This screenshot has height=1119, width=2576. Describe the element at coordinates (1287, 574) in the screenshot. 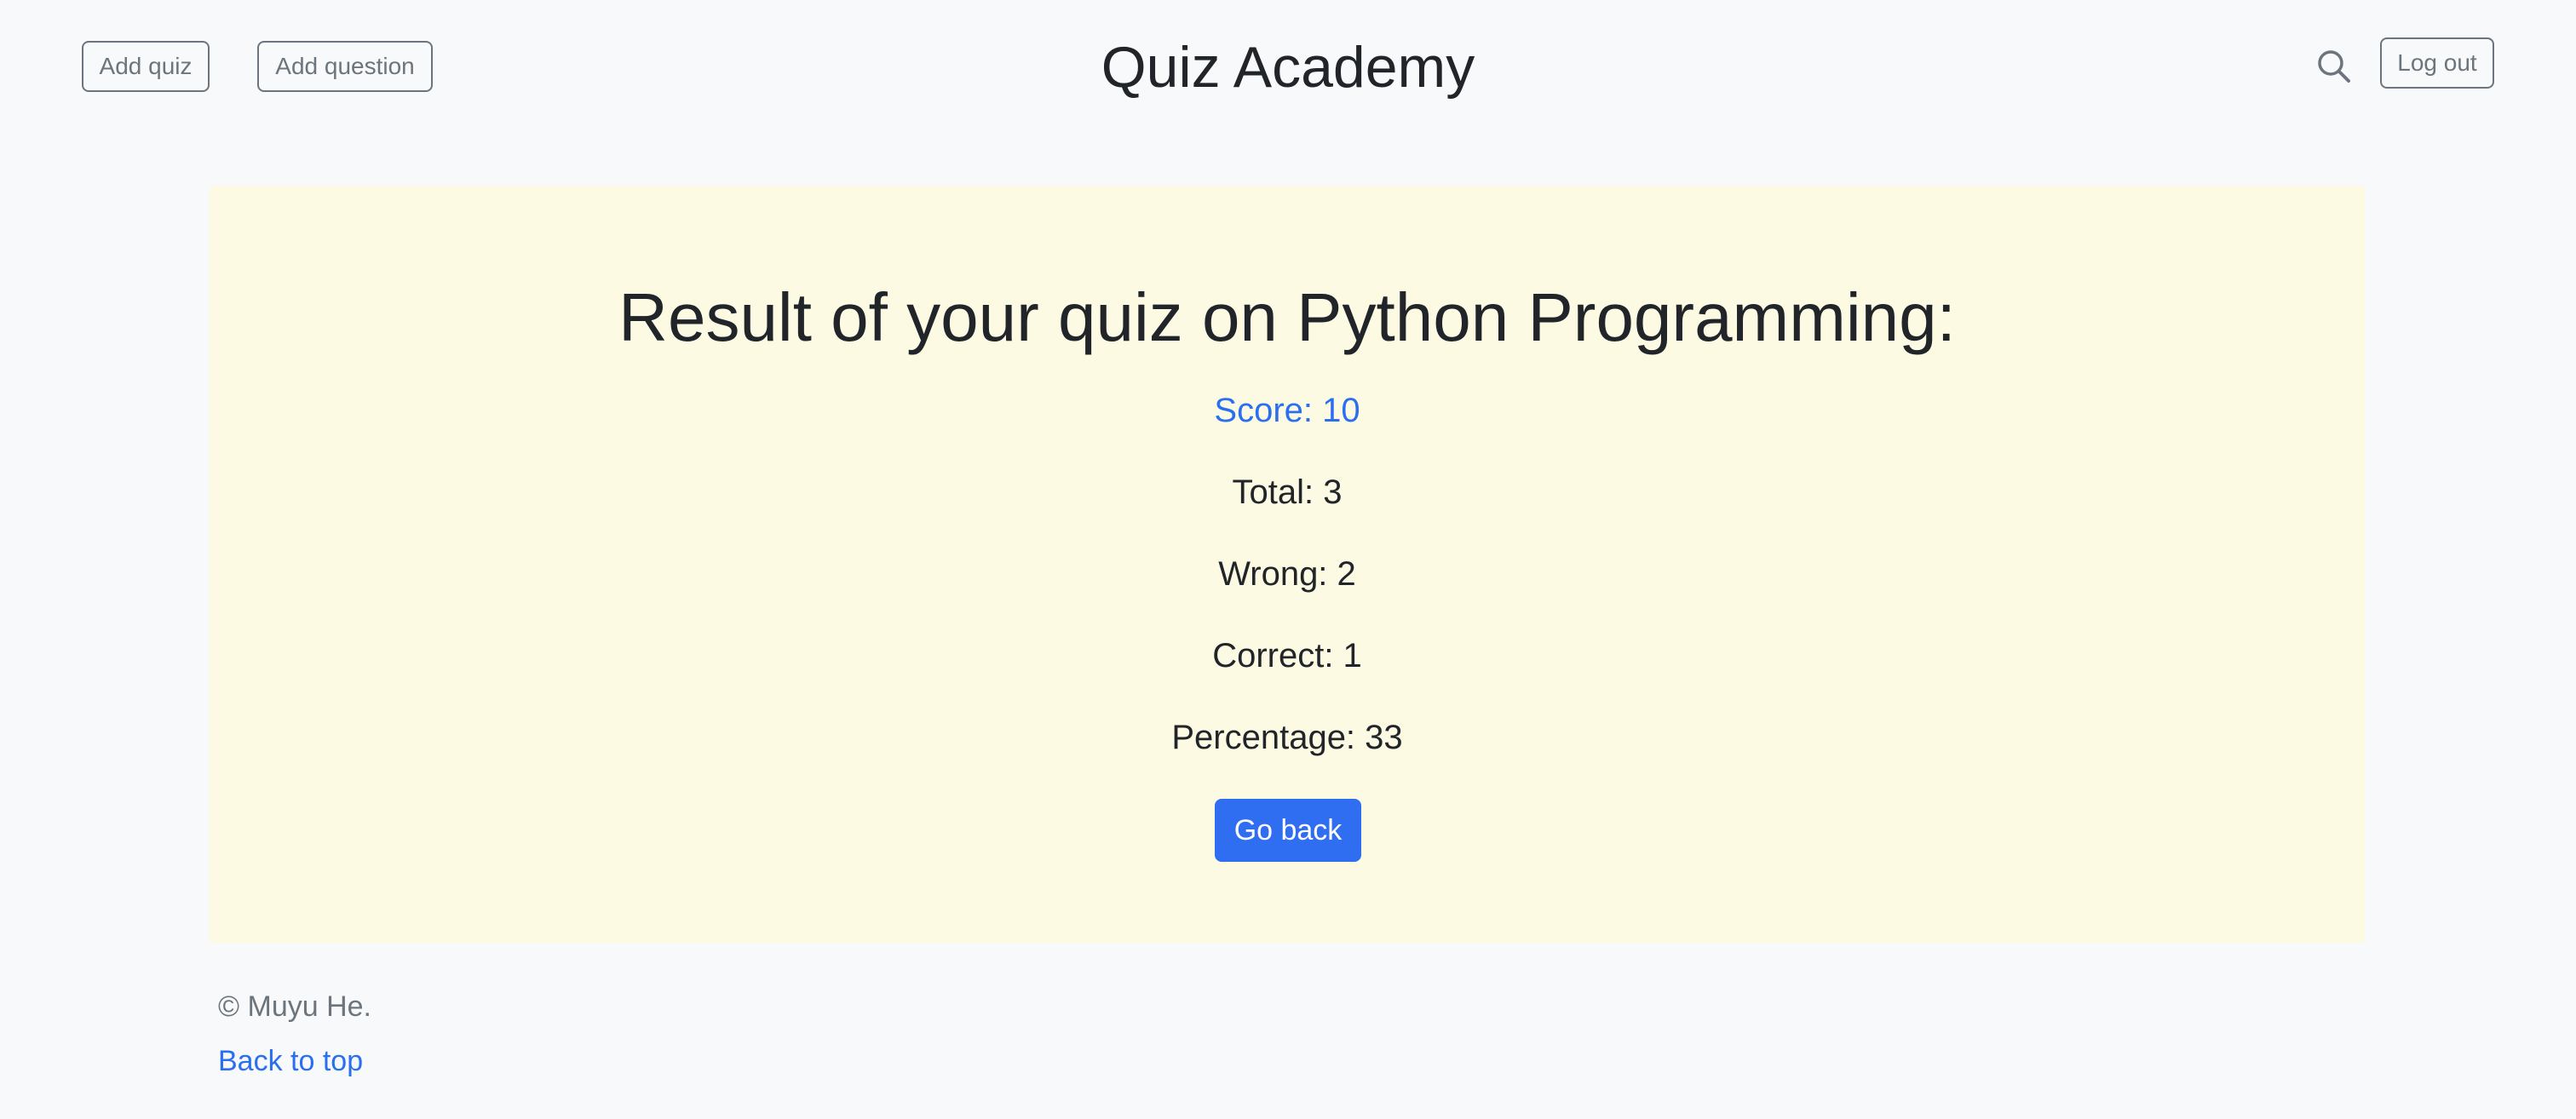

I see `wrong-text: Wrong: 2` at that location.